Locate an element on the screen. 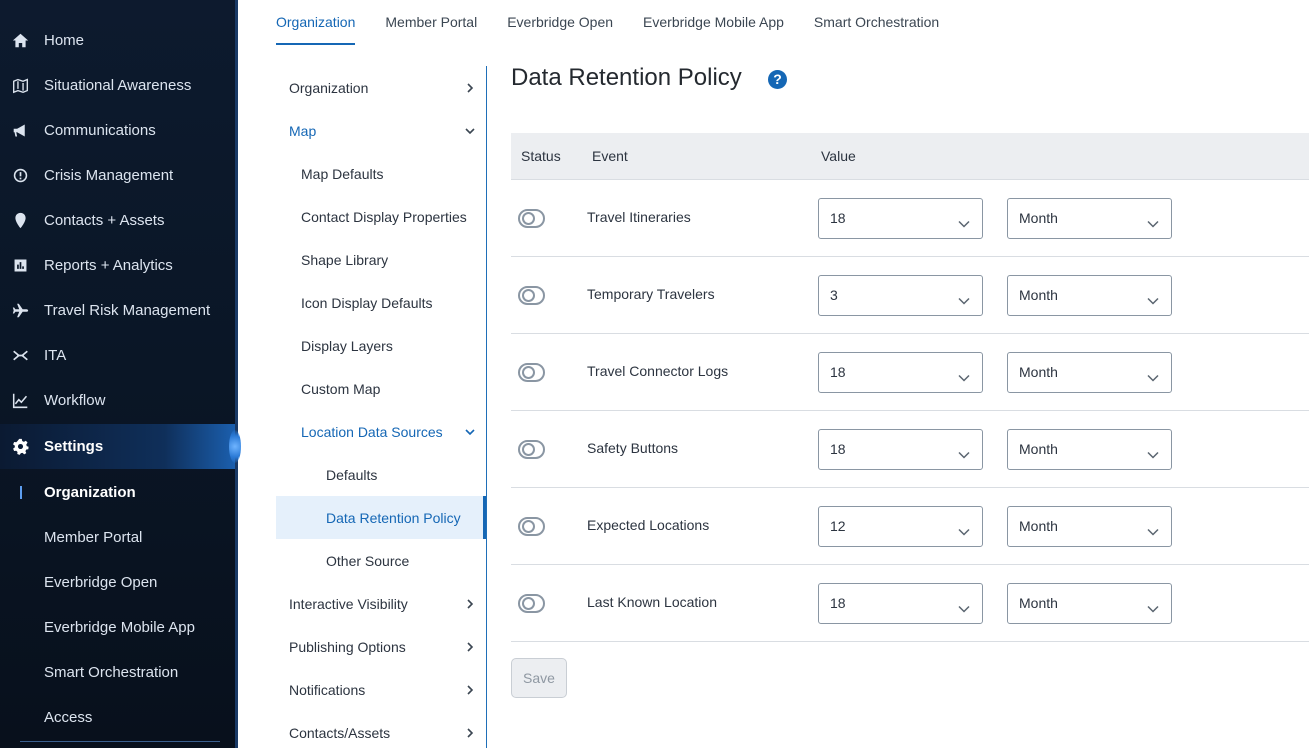 This screenshot has height=748, width=1309. subnav-label: Map Defaults is located at coordinates (342, 173).